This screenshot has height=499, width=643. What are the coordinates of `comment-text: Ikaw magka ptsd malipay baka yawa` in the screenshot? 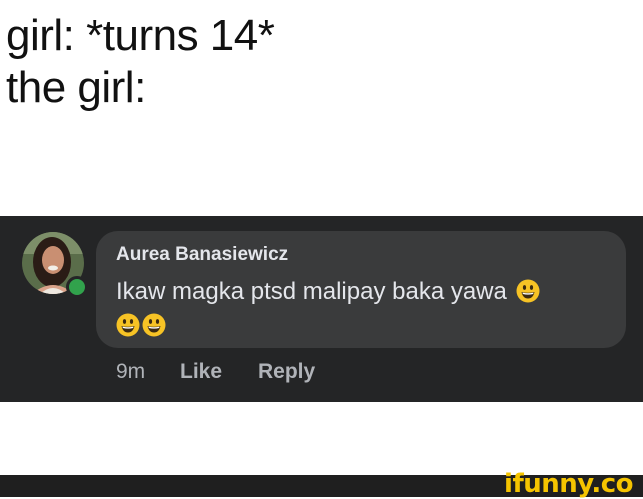 It's located at (356, 309).